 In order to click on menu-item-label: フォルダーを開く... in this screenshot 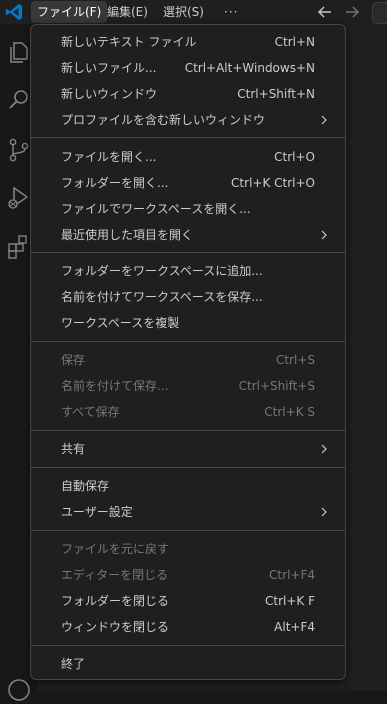, I will do `click(115, 183)`.